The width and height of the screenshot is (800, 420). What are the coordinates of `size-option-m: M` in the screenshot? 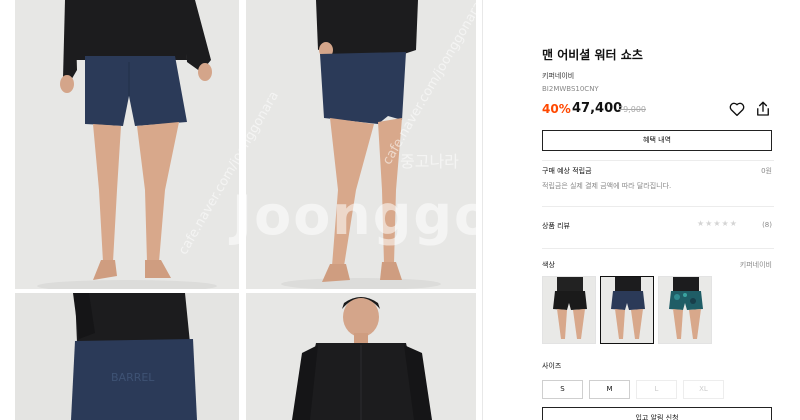 It's located at (609, 389).